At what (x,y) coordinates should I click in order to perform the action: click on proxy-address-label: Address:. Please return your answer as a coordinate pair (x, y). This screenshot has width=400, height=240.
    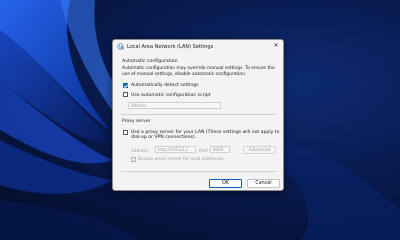
    Looking at the image, I should click on (140, 150).